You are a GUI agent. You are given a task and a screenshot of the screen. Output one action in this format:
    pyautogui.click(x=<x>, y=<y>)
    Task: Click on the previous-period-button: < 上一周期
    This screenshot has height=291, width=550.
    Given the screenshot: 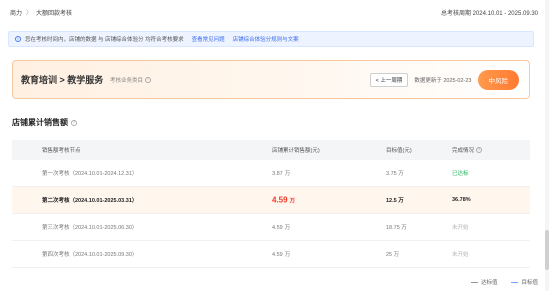 What is the action you would take?
    pyautogui.click(x=389, y=80)
    